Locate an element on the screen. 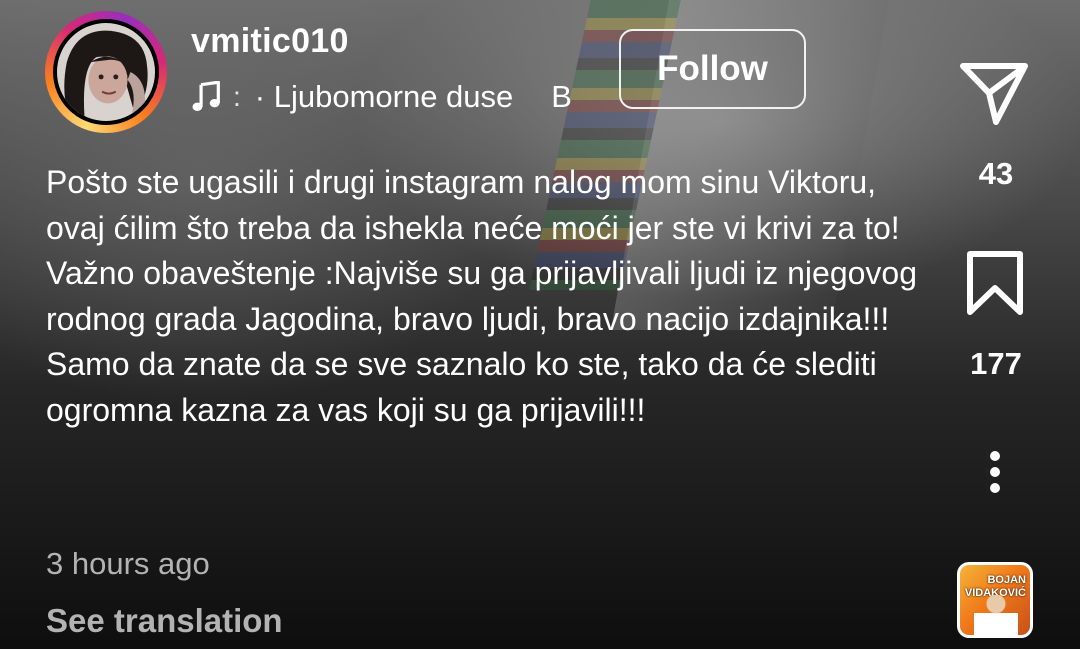 The image size is (1080, 649). send-icon is located at coordinates (994, 94).